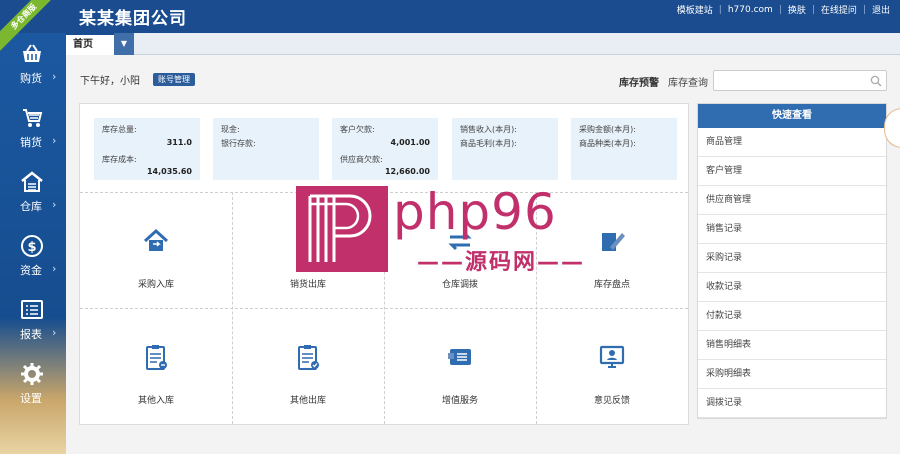 This screenshot has width=900, height=454. Describe the element at coordinates (33, 200) in the screenshot. I see `sidebar-item-warehouse: 仓库 ›` at that location.